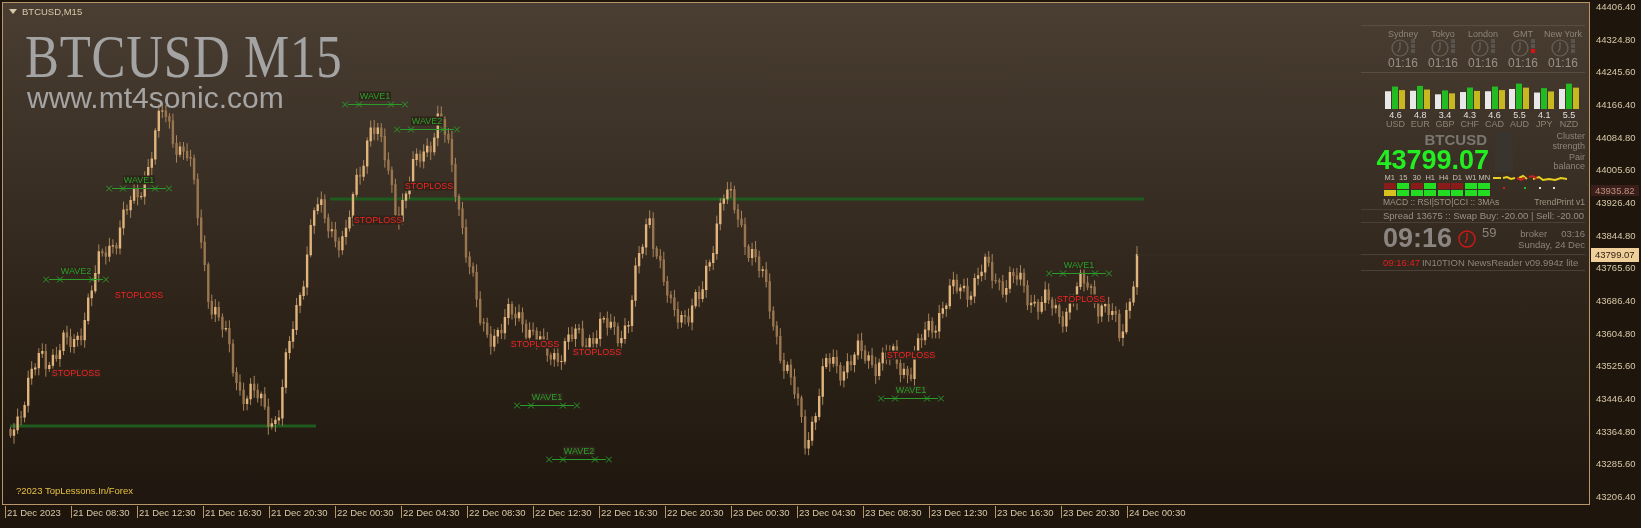 Image resolution: width=1641 pixels, height=528 pixels. What do you see at coordinates (1568, 141) in the screenshot?
I see `cluster-label: Cluster strength` at bounding box center [1568, 141].